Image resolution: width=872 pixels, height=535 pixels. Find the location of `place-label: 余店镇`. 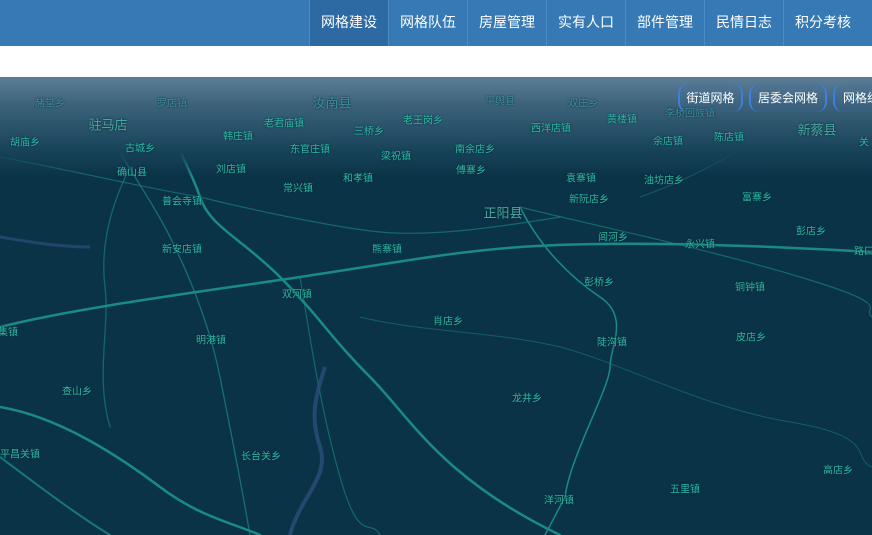

place-label: 余店镇 is located at coordinates (668, 142).